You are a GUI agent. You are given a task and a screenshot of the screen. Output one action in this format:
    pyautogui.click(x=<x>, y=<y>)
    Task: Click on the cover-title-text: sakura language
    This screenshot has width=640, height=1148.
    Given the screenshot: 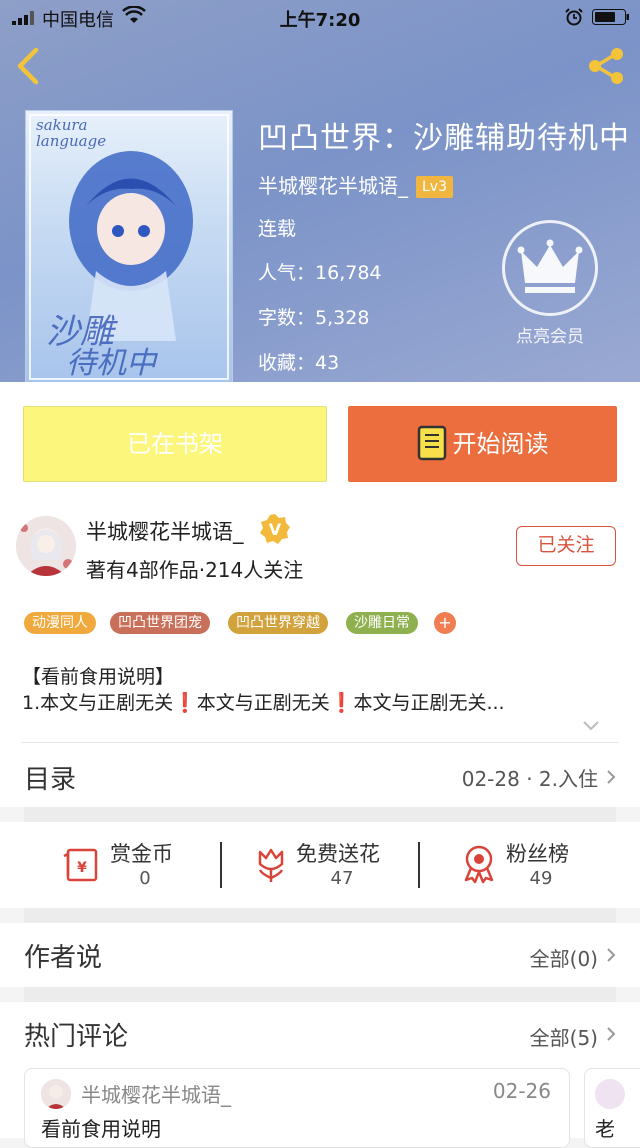 What is the action you would take?
    pyautogui.click(x=71, y=133)
    